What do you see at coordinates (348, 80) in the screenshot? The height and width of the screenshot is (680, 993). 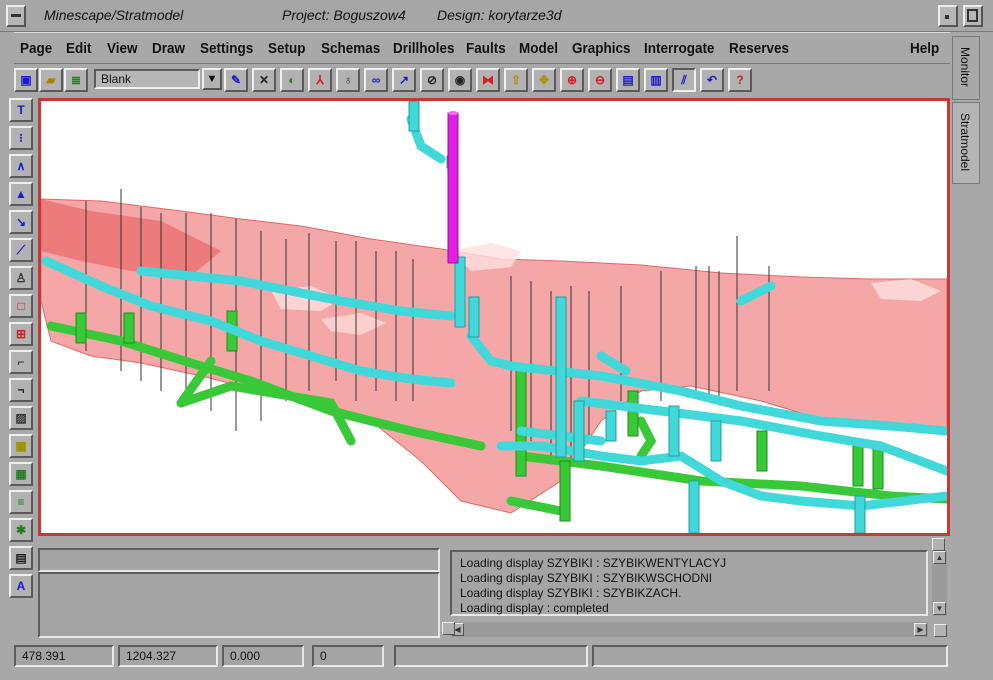 I see `lamp-icon: ♁` at bounding box center [348, 80].